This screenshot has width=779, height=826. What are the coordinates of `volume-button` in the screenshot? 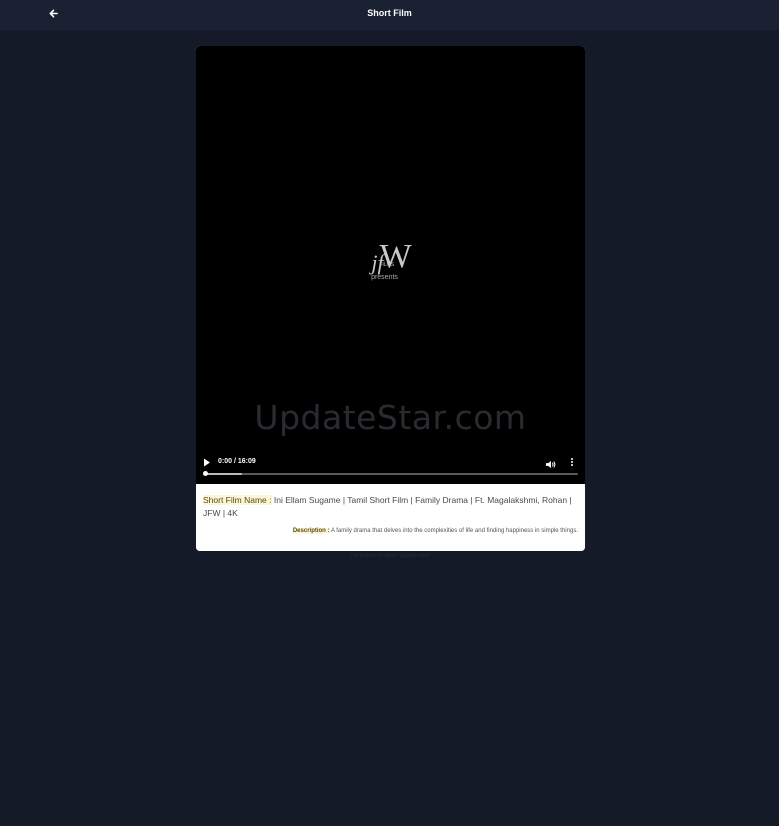 It's located at (551, 463).